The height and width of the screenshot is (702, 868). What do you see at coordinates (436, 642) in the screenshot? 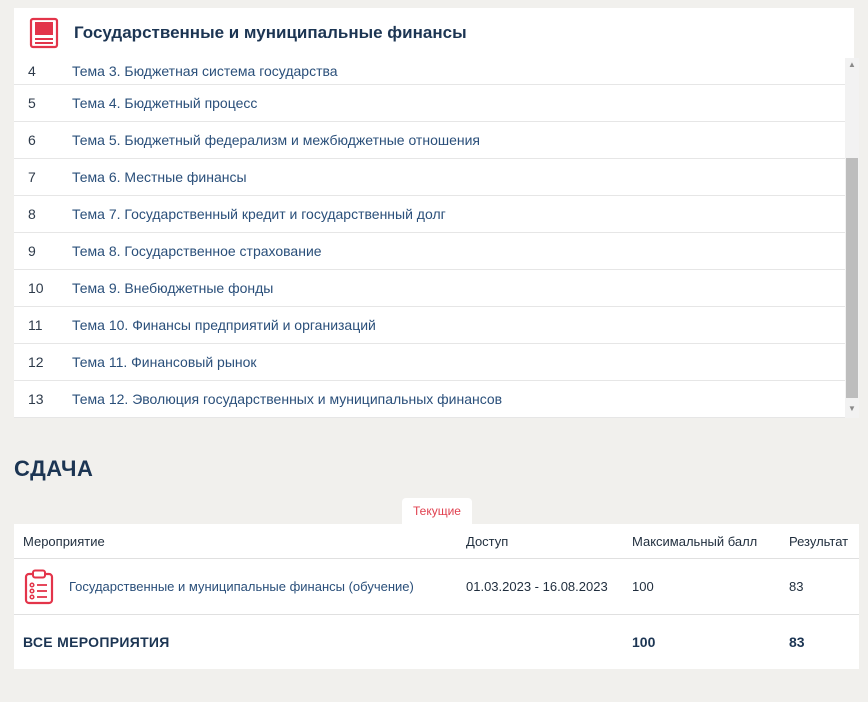
I see `table-total-row: ВСЕ МЕРОПРИЯТИЯ 100 83` at bounding box center [436, 642].